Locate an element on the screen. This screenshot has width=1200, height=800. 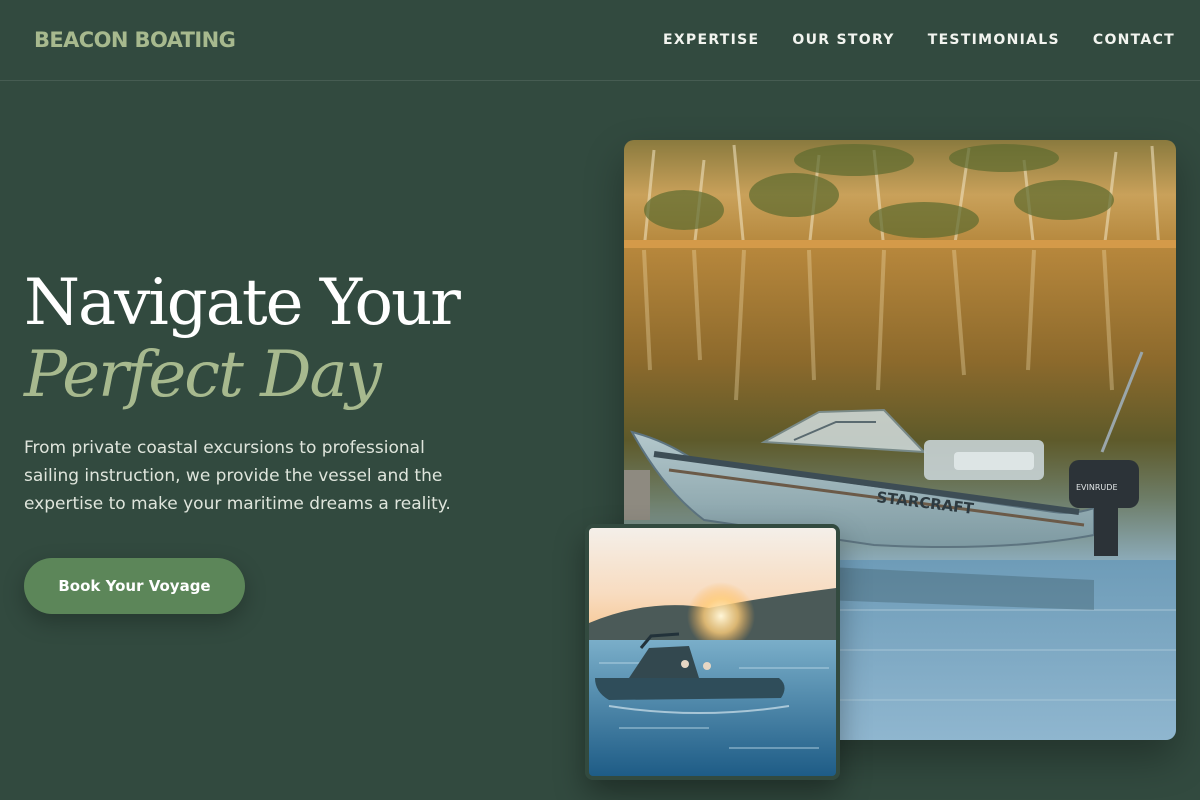
sunset-boat-photo is located at coordinates (712, 652).